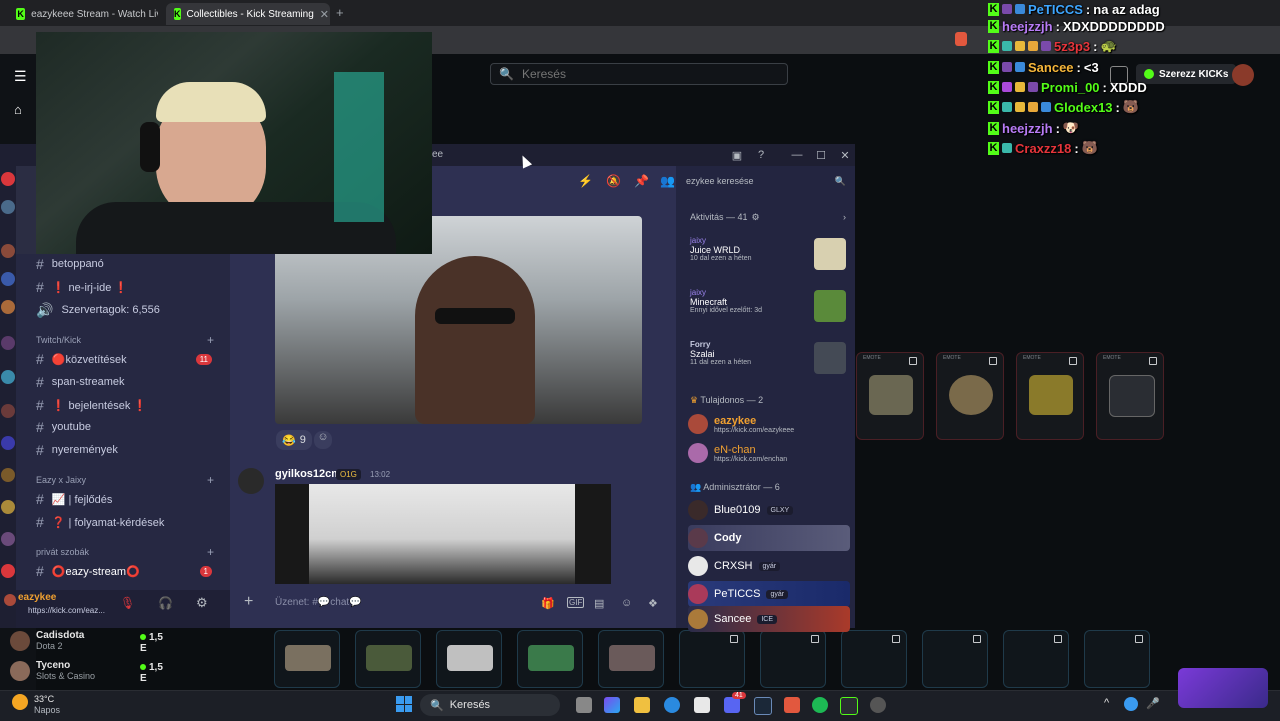  I want to click on emoji-icon: ☺, so click(626, 603).